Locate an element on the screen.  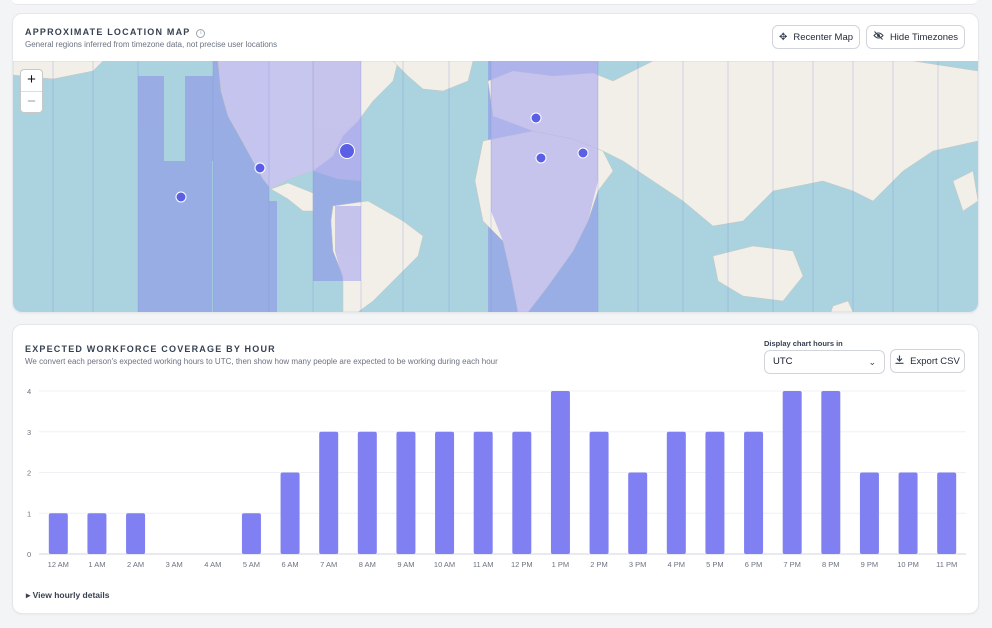
info-icon: i is located at coordinates (201, 33).